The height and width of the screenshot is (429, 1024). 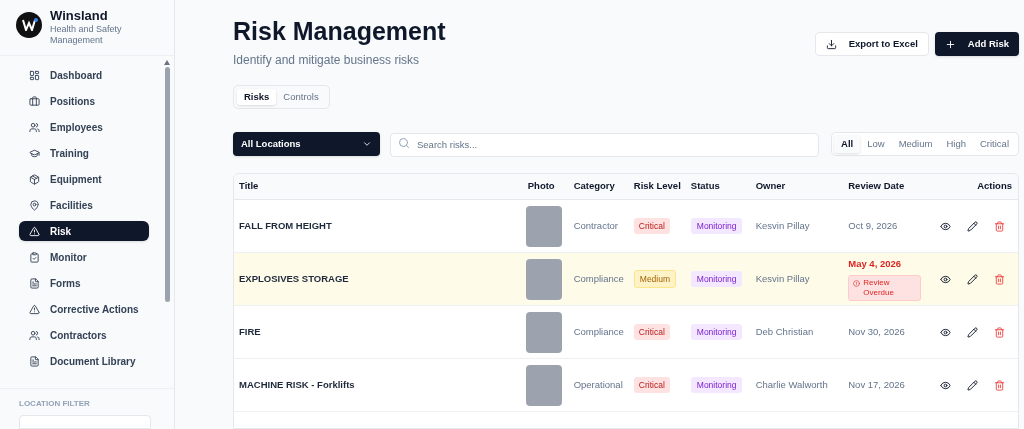 I want to click on column-header: Risk Level, so click(x=657, y=186).